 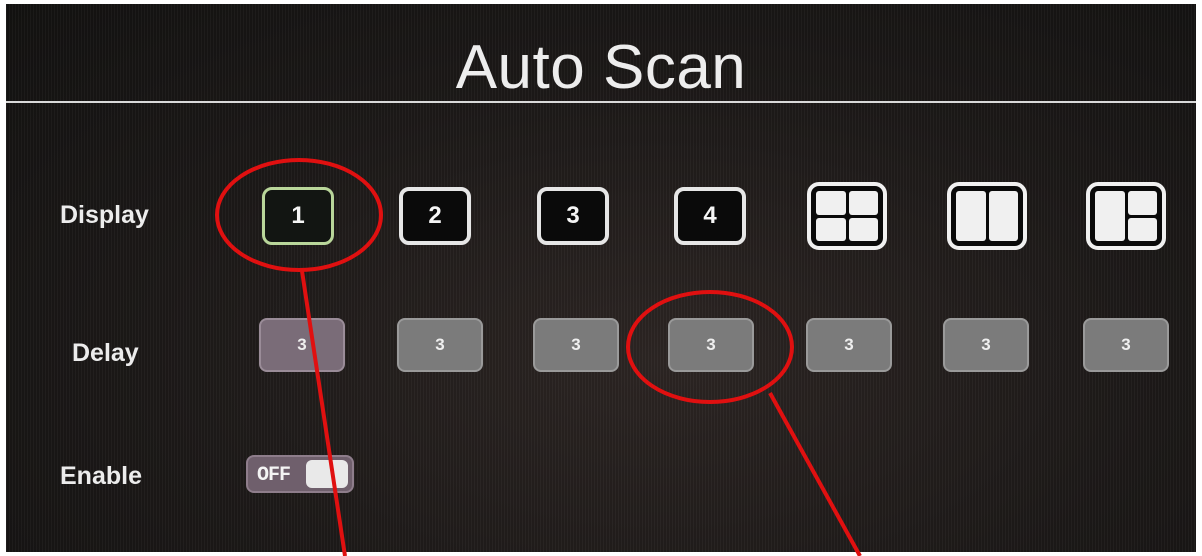 What do you see at coordinates (300, 474) in the screenshot?
I see `enable-toggle: OFF` at bounding box center [300, 474].